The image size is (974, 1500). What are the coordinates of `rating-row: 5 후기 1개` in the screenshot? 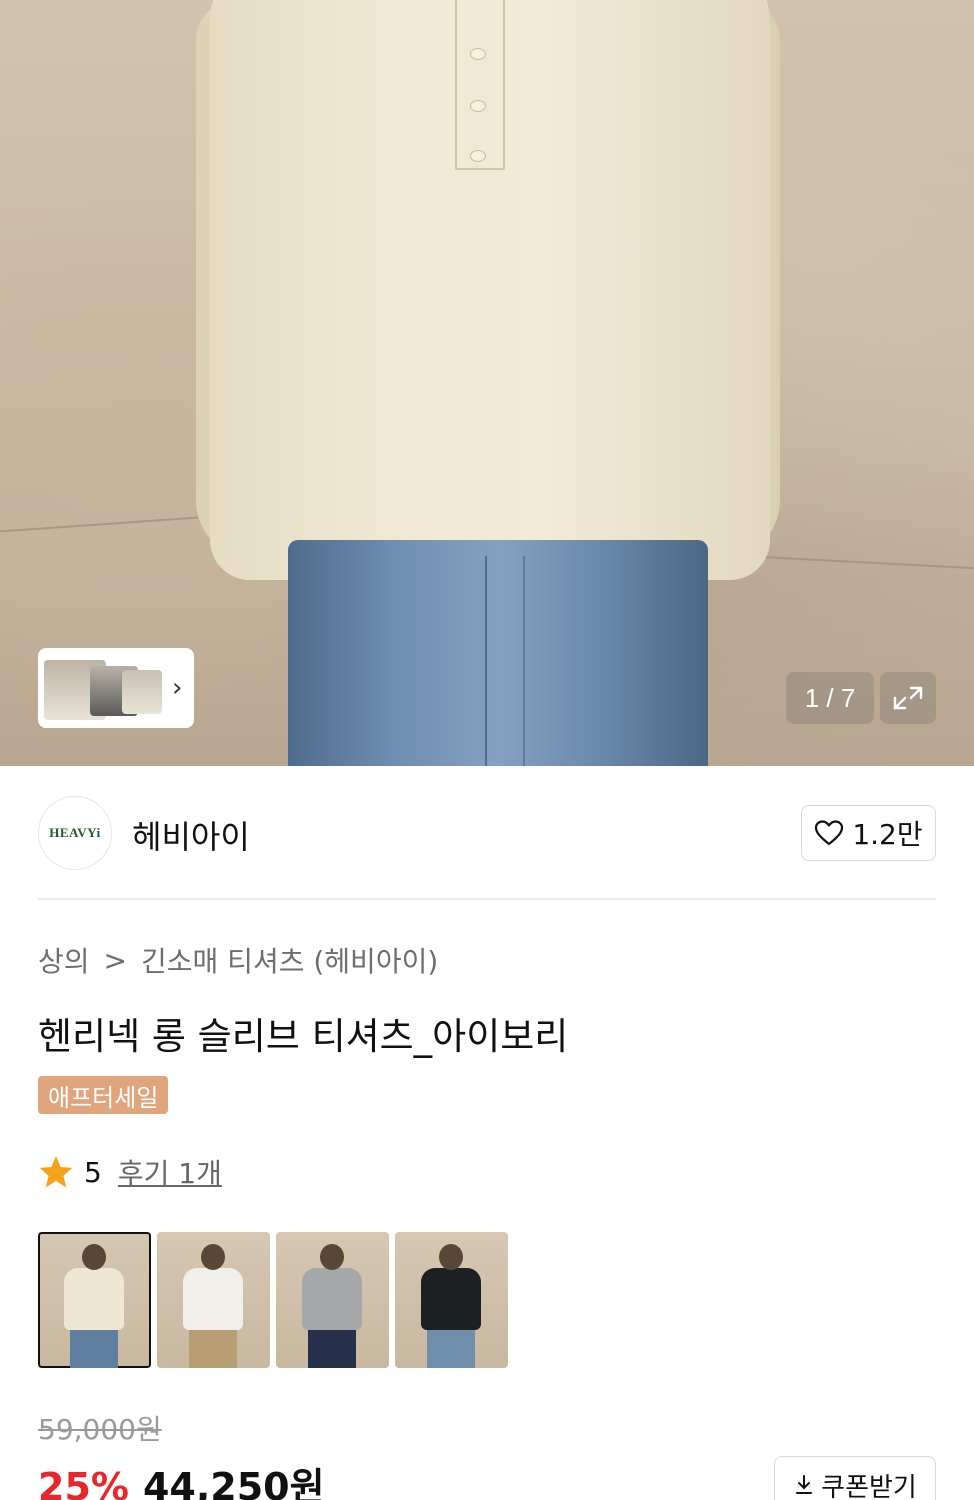 It's located at (130, 1172).